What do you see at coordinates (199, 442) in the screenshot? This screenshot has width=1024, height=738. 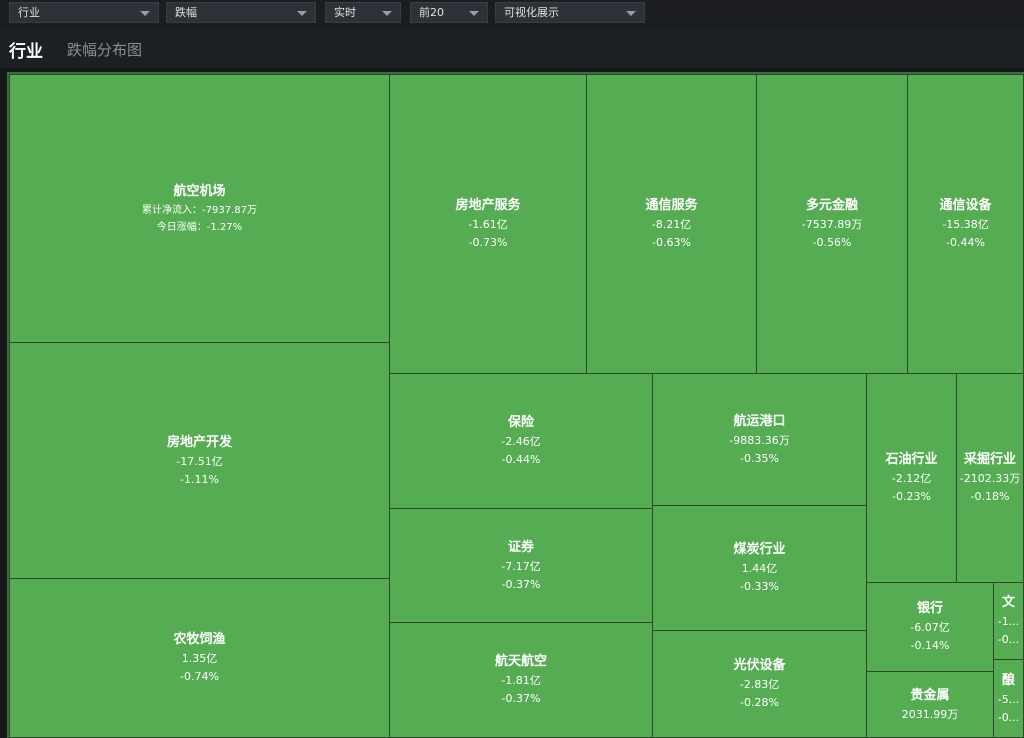 I see `tile-name: 房地产开发` at bounding box center [199, 442].